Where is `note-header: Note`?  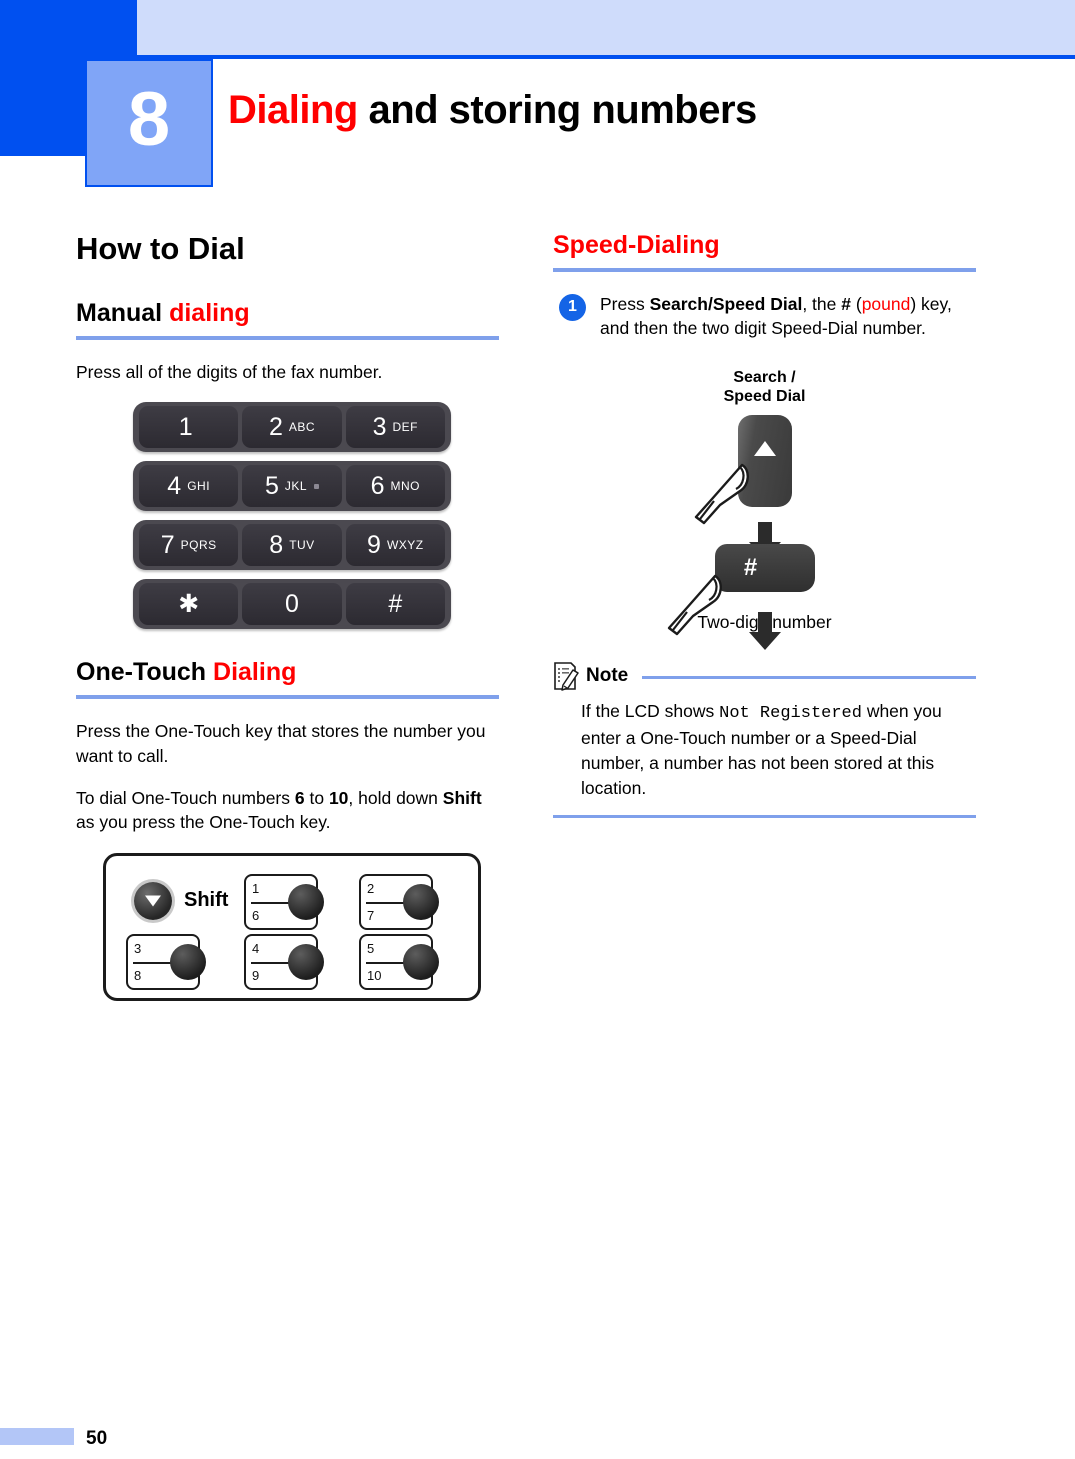 note-header: Note is located at coordinates (764, 676).